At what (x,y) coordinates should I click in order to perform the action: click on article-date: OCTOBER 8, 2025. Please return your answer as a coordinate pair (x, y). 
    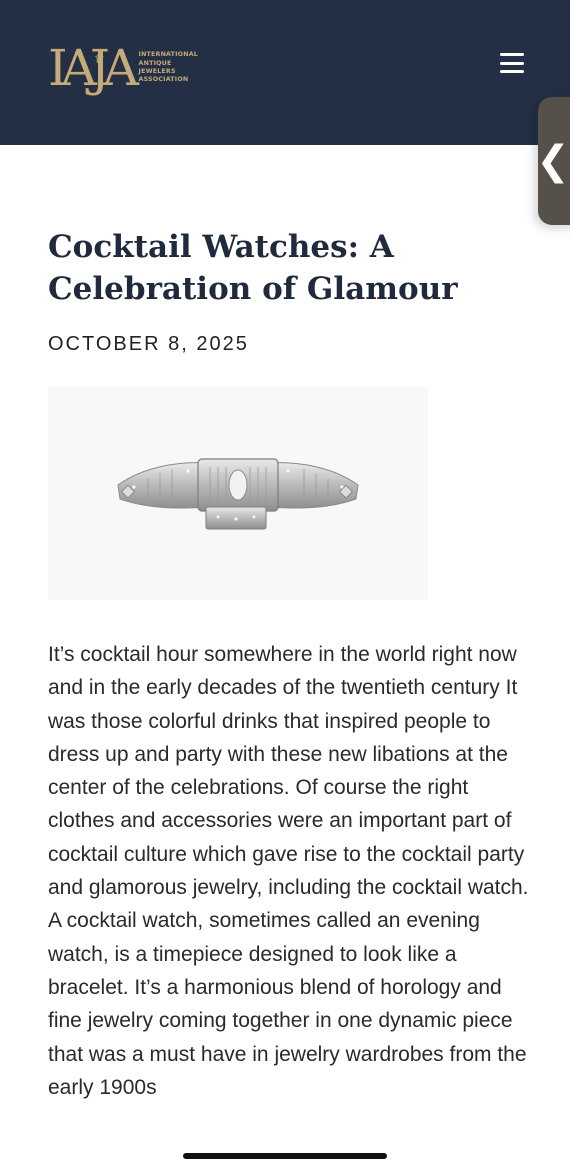
    Looking at the image, I should click on (148, 344).